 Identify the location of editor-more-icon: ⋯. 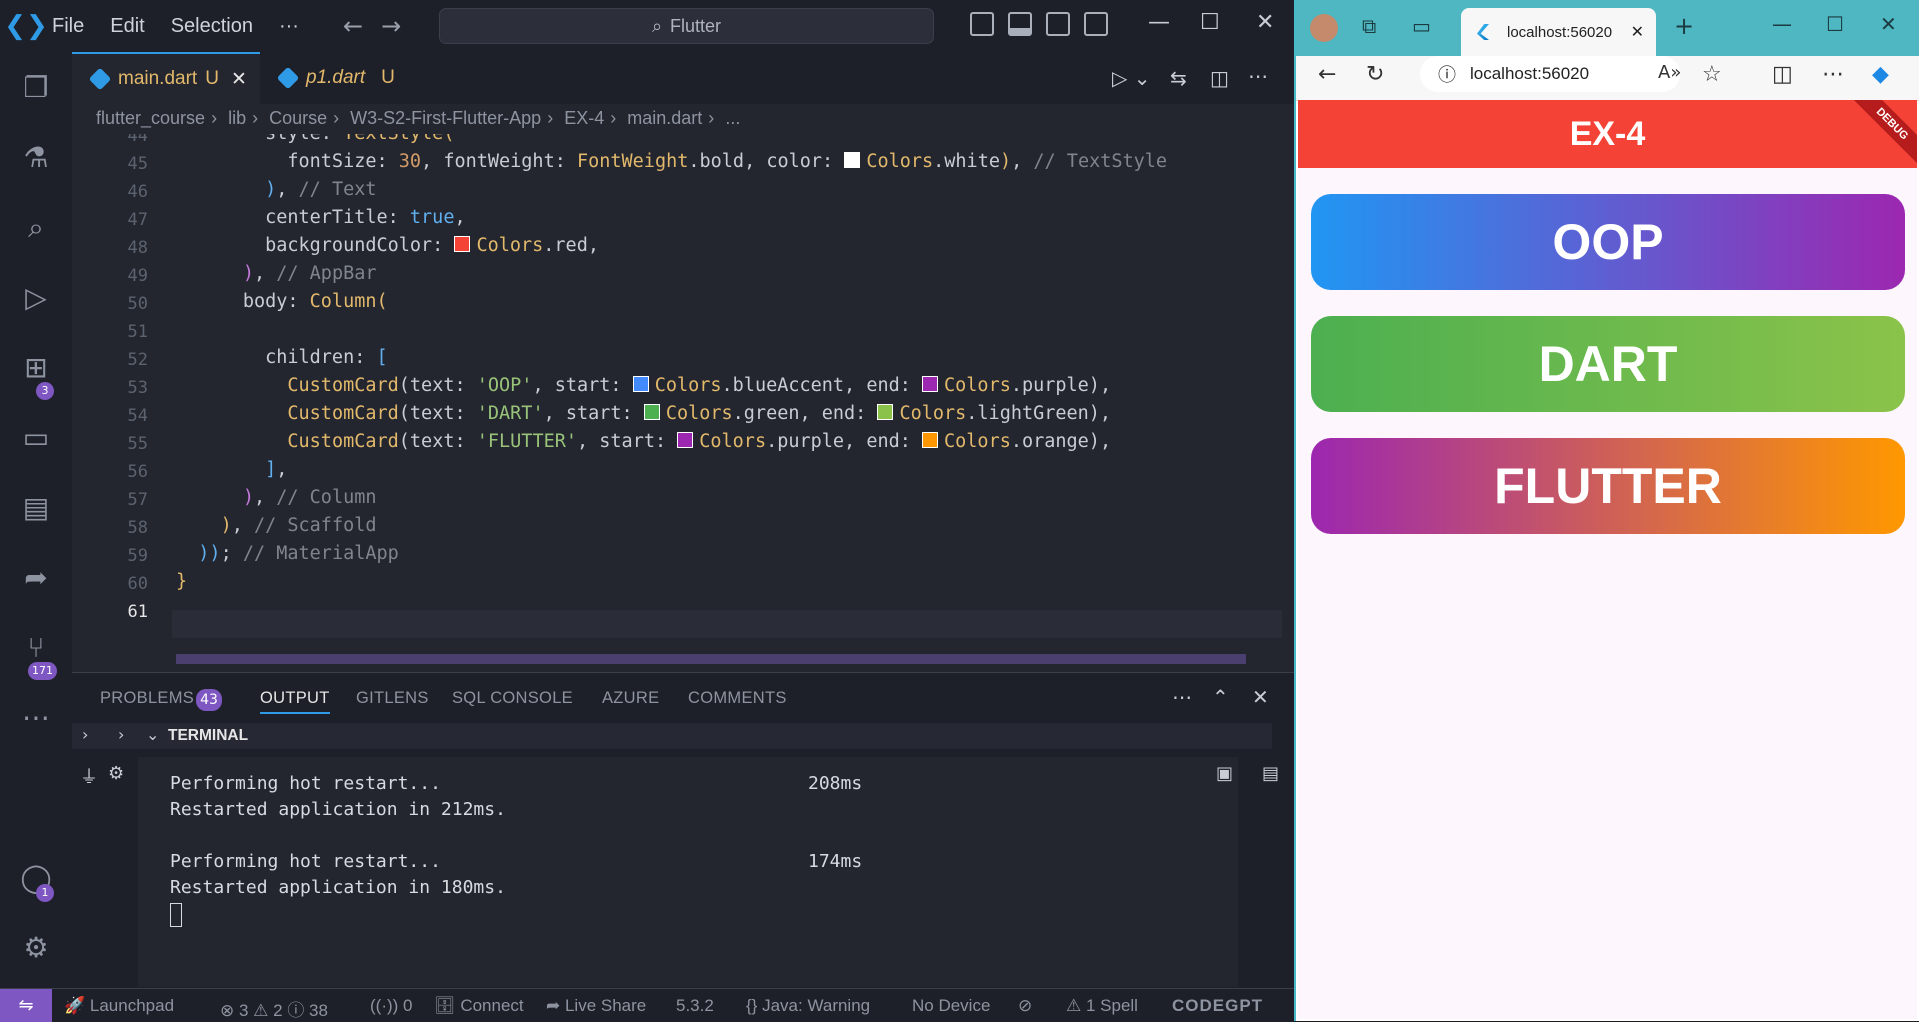
(1258, 76).